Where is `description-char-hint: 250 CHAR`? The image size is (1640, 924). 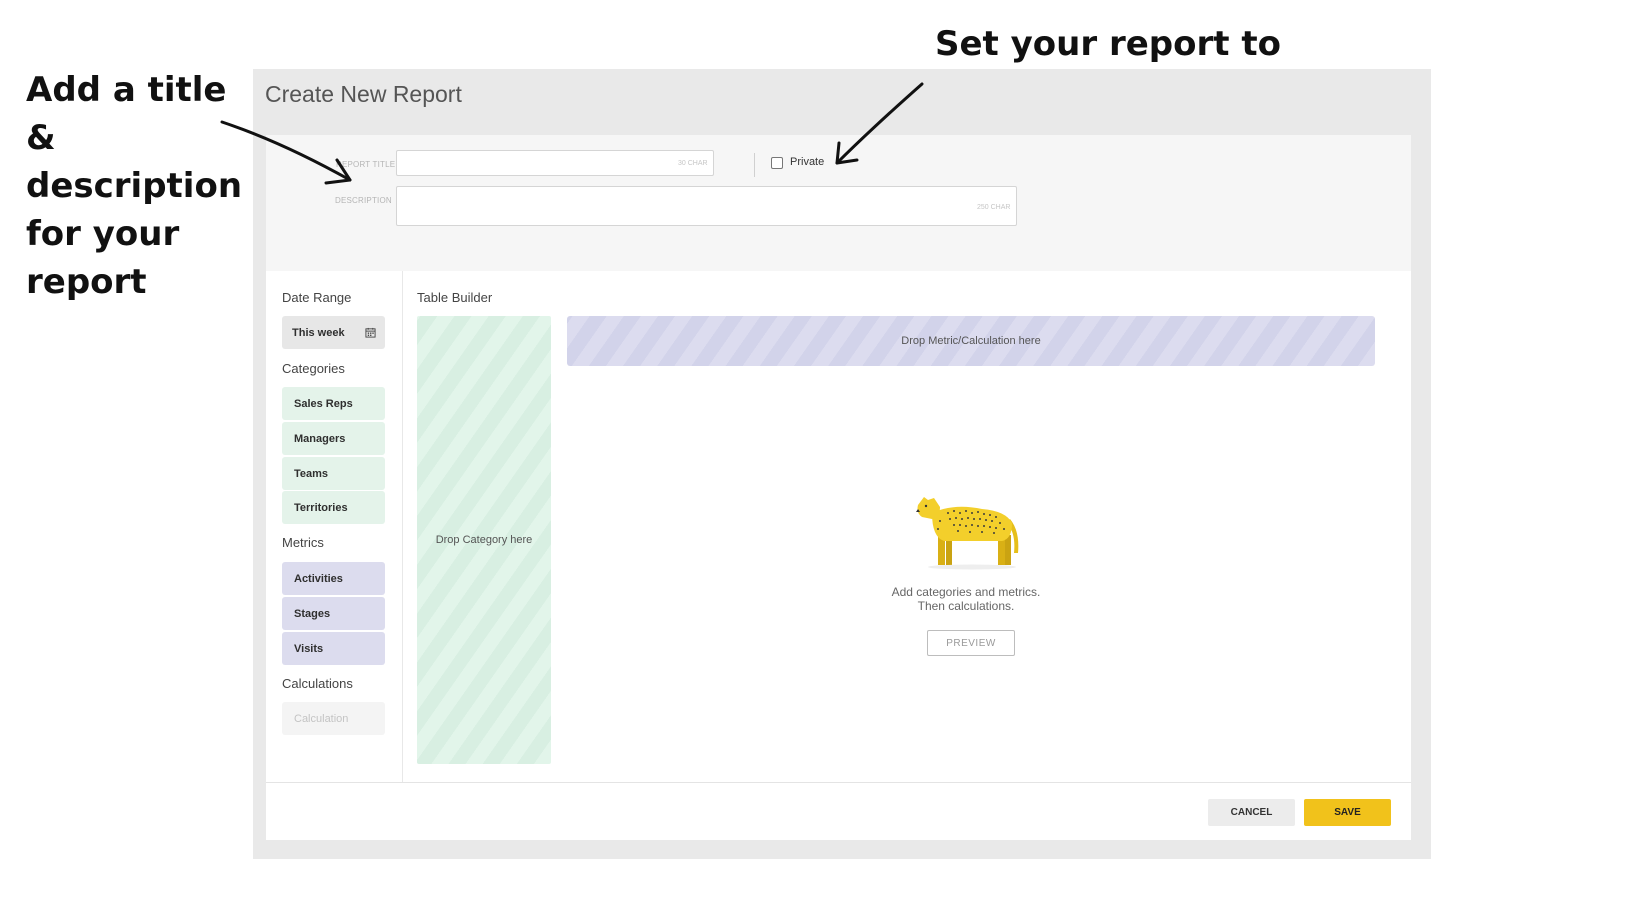 description-char-hint: 250 CHAR is located at coordinates (994, 207).